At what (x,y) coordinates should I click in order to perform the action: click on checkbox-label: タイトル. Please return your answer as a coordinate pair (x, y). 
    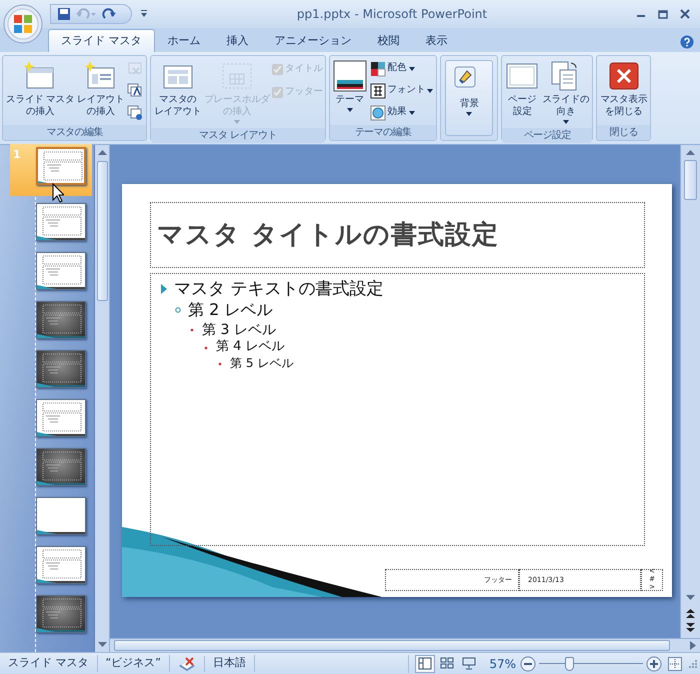
    Looking at the image, I should click on (304, 69).